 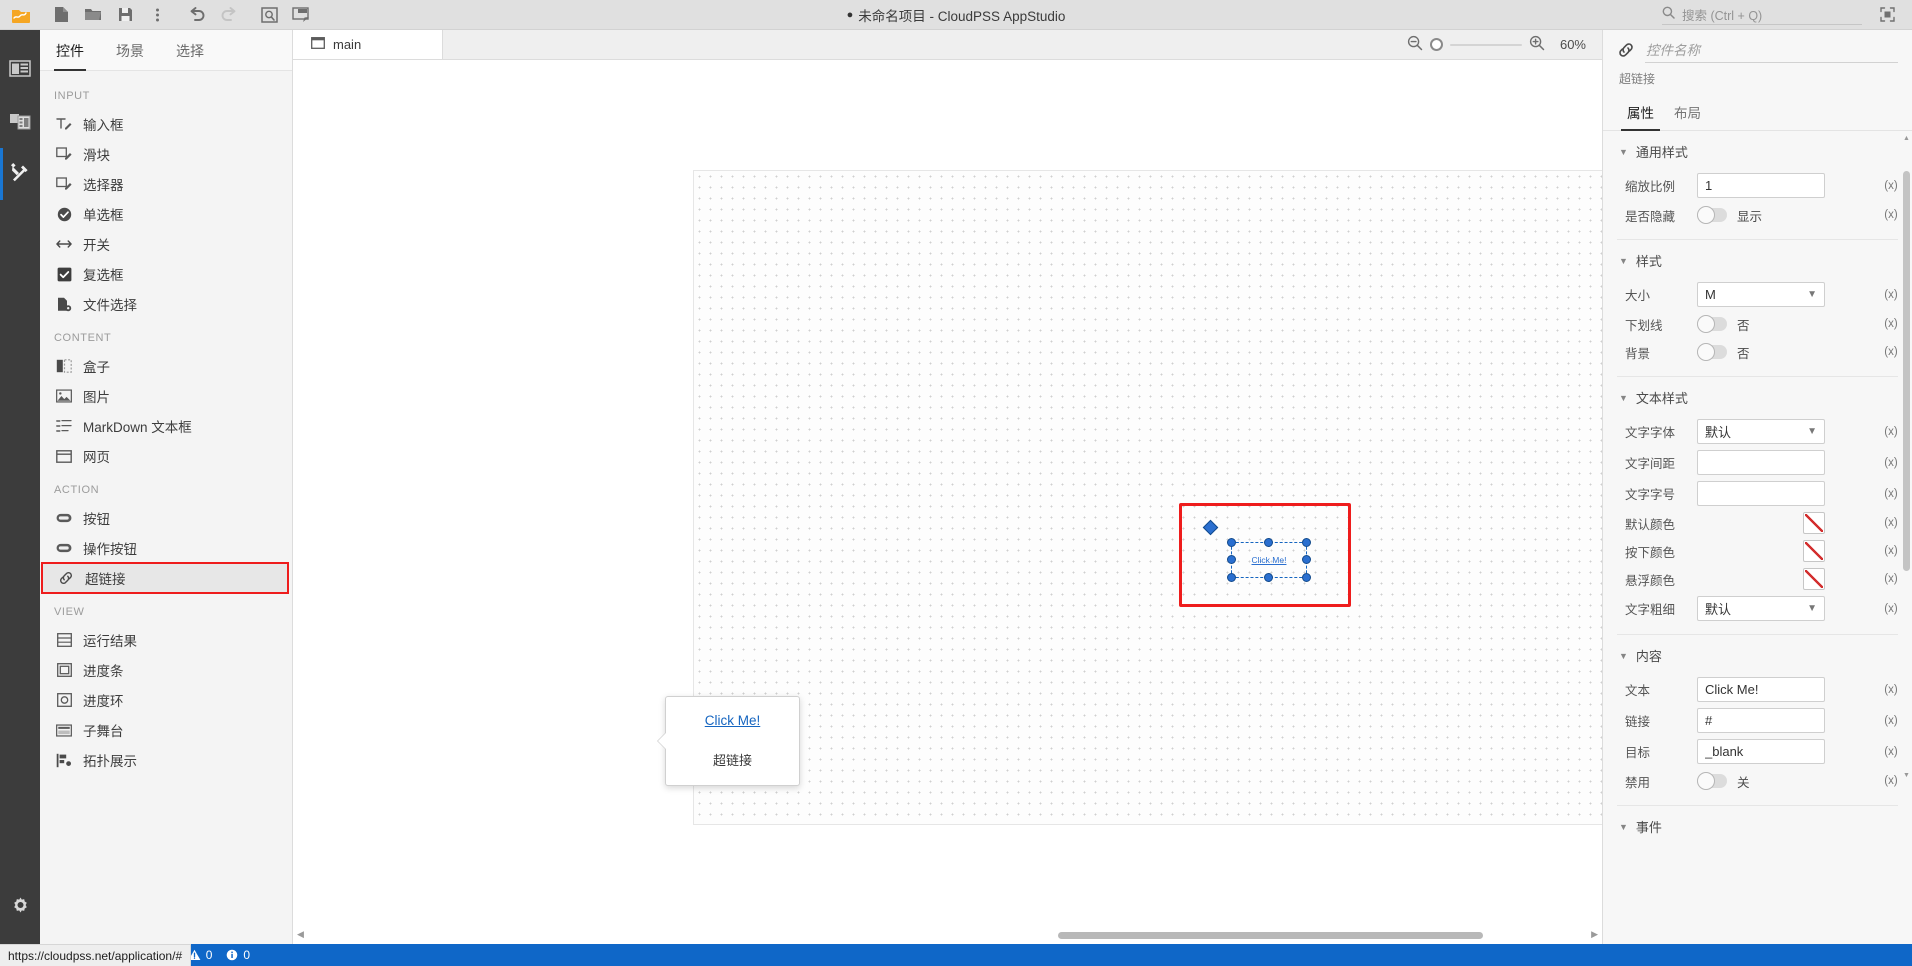 What do you see at coordinates (1906, 138) in the screenshot?
I see `properties-scroll-up-arrow: ▲` at bounding box center [1906, 138].